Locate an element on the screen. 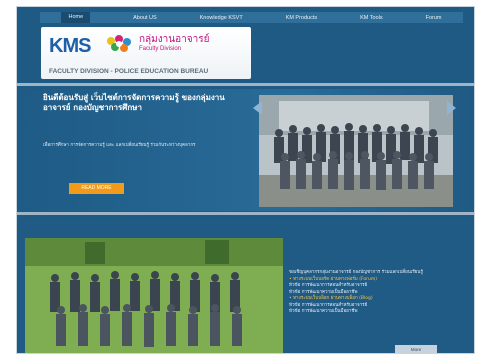 Image resolution: width=491 pixels, height=360 pixels. blog-topic-2: หัวข้อ การพัฒนาความเป็นมืออาชีพ is located at coordinates (379, 312).